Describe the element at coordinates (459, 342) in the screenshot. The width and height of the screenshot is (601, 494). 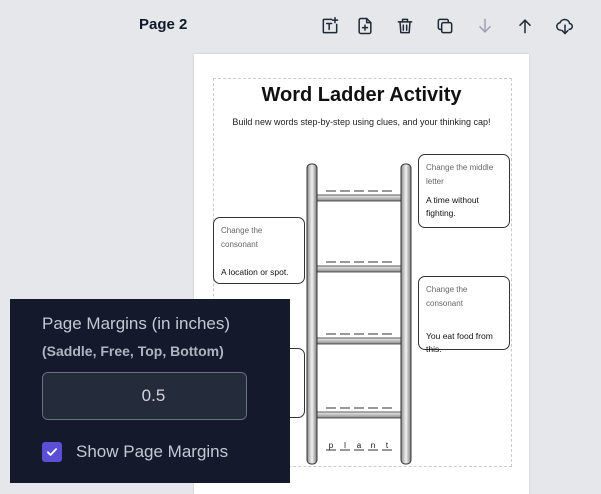
I see `clue-text: You eat food from this.` at that location.